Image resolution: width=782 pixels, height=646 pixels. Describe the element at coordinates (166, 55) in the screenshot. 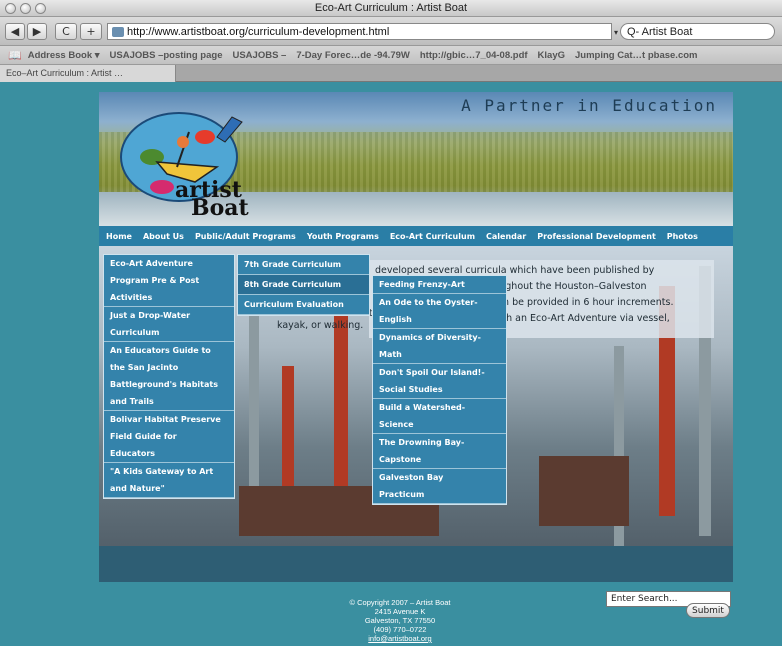

I see `bookmark-item: USAJOBS –posting page` at that location.